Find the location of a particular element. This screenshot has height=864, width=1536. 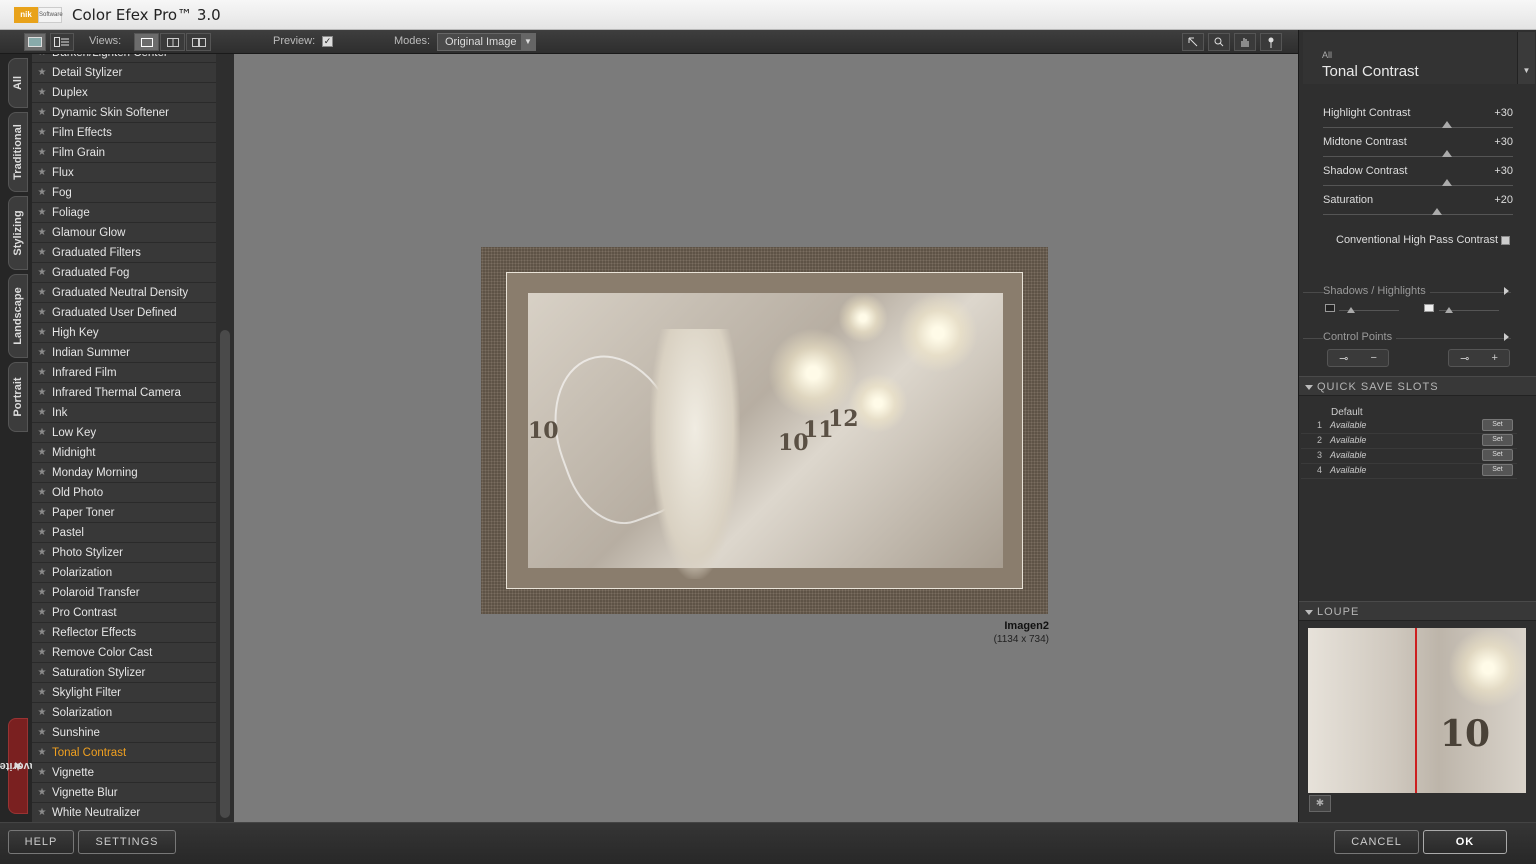

filter-item: ★ Indian Summer is located at coordinates (124, 353).